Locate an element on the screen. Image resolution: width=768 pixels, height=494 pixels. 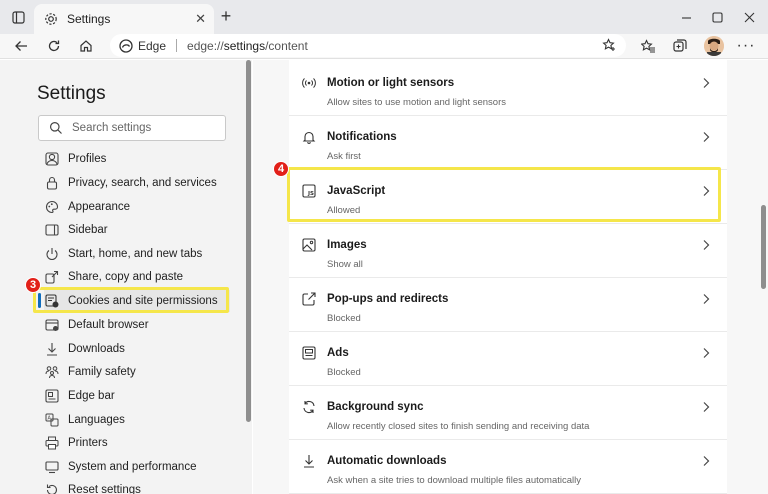
new-tab-button: + is located at coordinates (226, 17).